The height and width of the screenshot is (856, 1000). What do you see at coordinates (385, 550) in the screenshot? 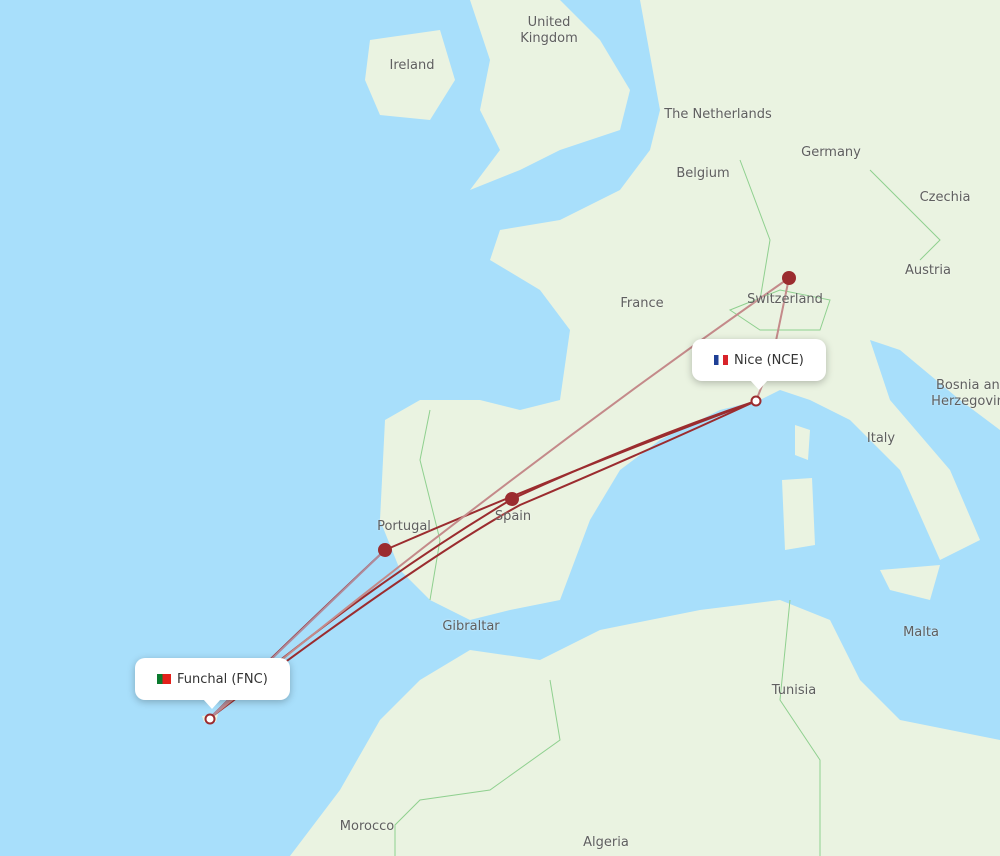
I see `stopover-lisbon-marker` at bounding box center [385, 550].